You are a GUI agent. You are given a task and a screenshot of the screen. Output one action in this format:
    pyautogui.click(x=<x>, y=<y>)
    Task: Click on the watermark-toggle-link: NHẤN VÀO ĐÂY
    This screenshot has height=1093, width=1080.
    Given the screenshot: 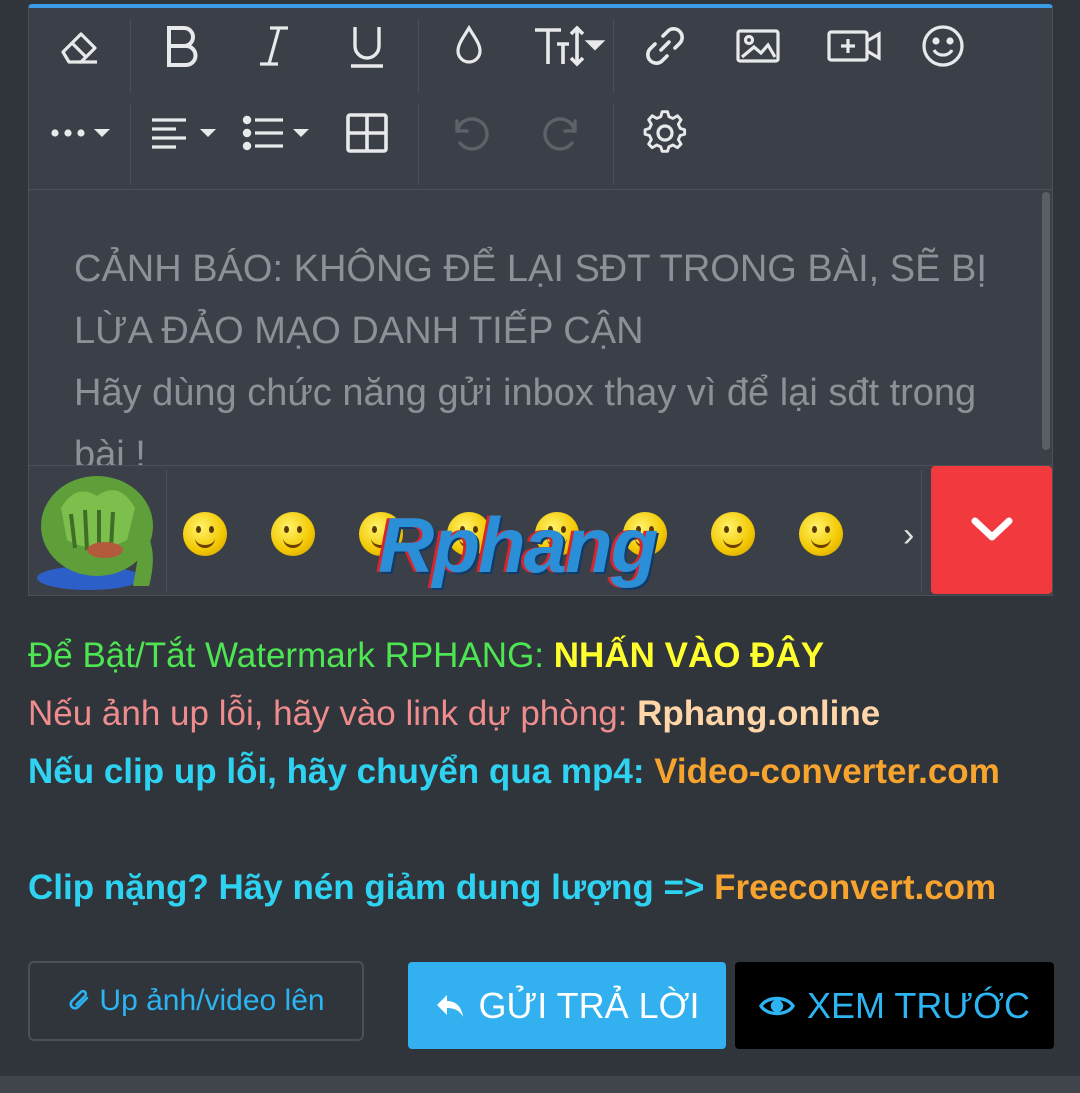 What is the action you would take?
    pyautogui.click(x=689, y=655)
    